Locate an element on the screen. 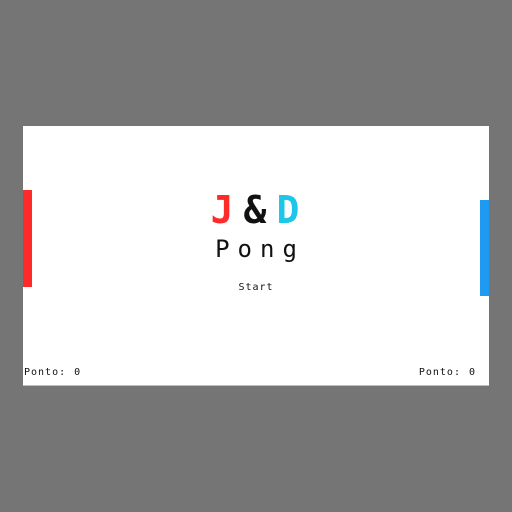  right-score-label: Ponto: is located at coordinates (439, 372).